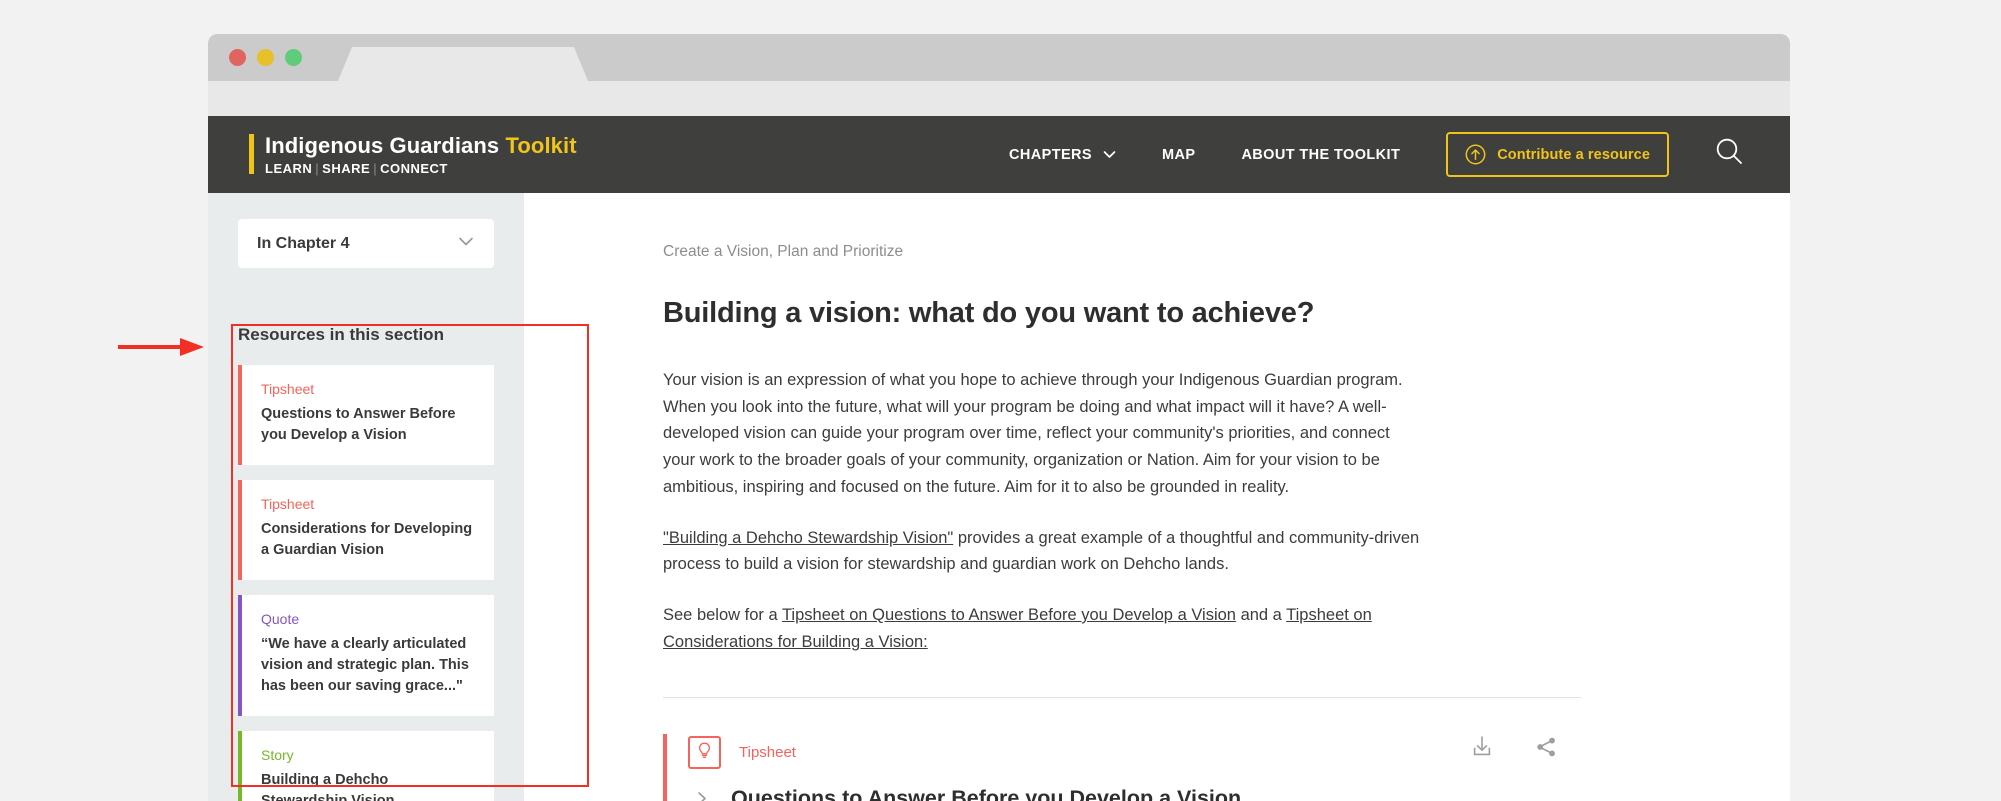  What do you see at coordinates (1573, 154) in the screenshot?
I see `contribute-label: Contribute a resource` at bounding box center [1573, 154].